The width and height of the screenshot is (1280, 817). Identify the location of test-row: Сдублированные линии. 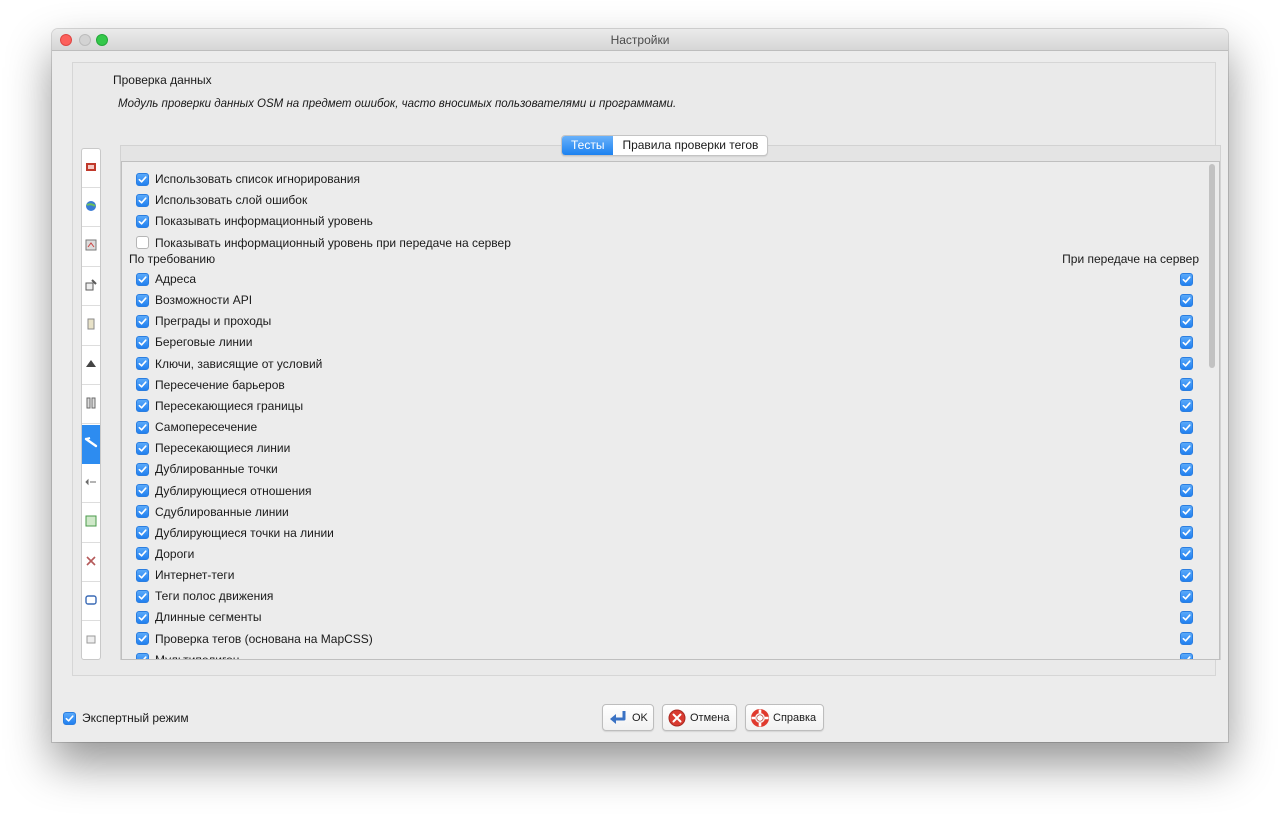
(212, 512).